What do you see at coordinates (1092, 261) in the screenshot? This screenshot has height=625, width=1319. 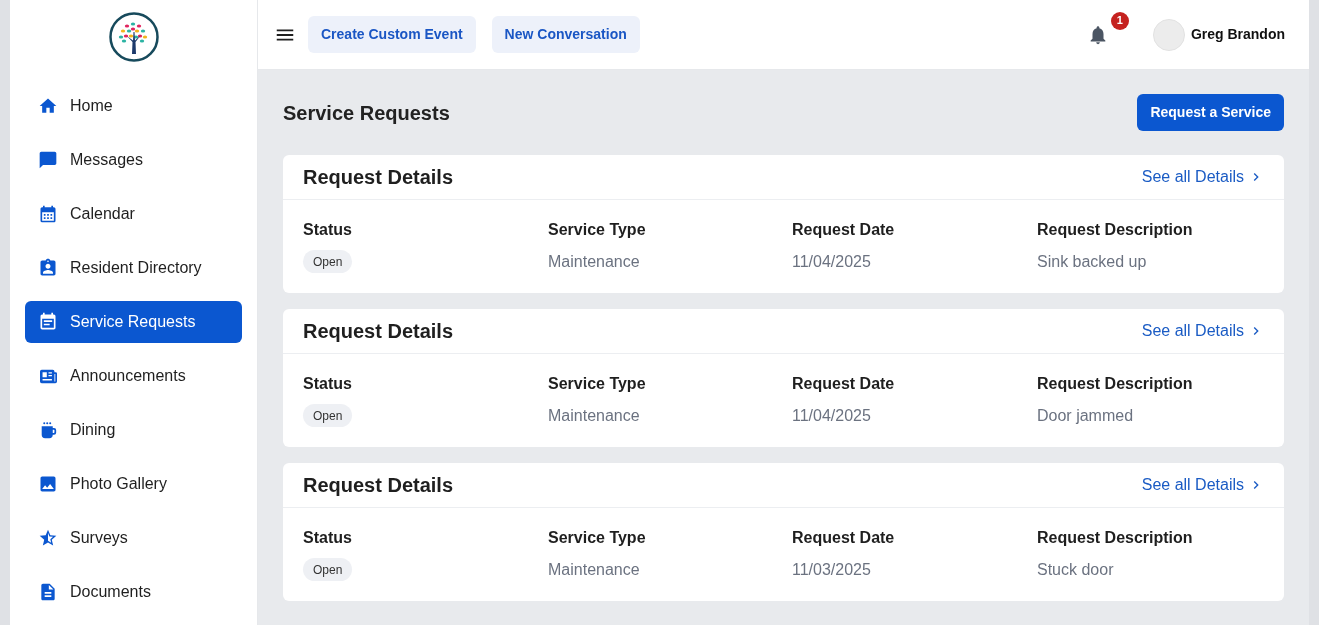 I see `field-value: Sink backed up` at bounding box center [1092, 261].